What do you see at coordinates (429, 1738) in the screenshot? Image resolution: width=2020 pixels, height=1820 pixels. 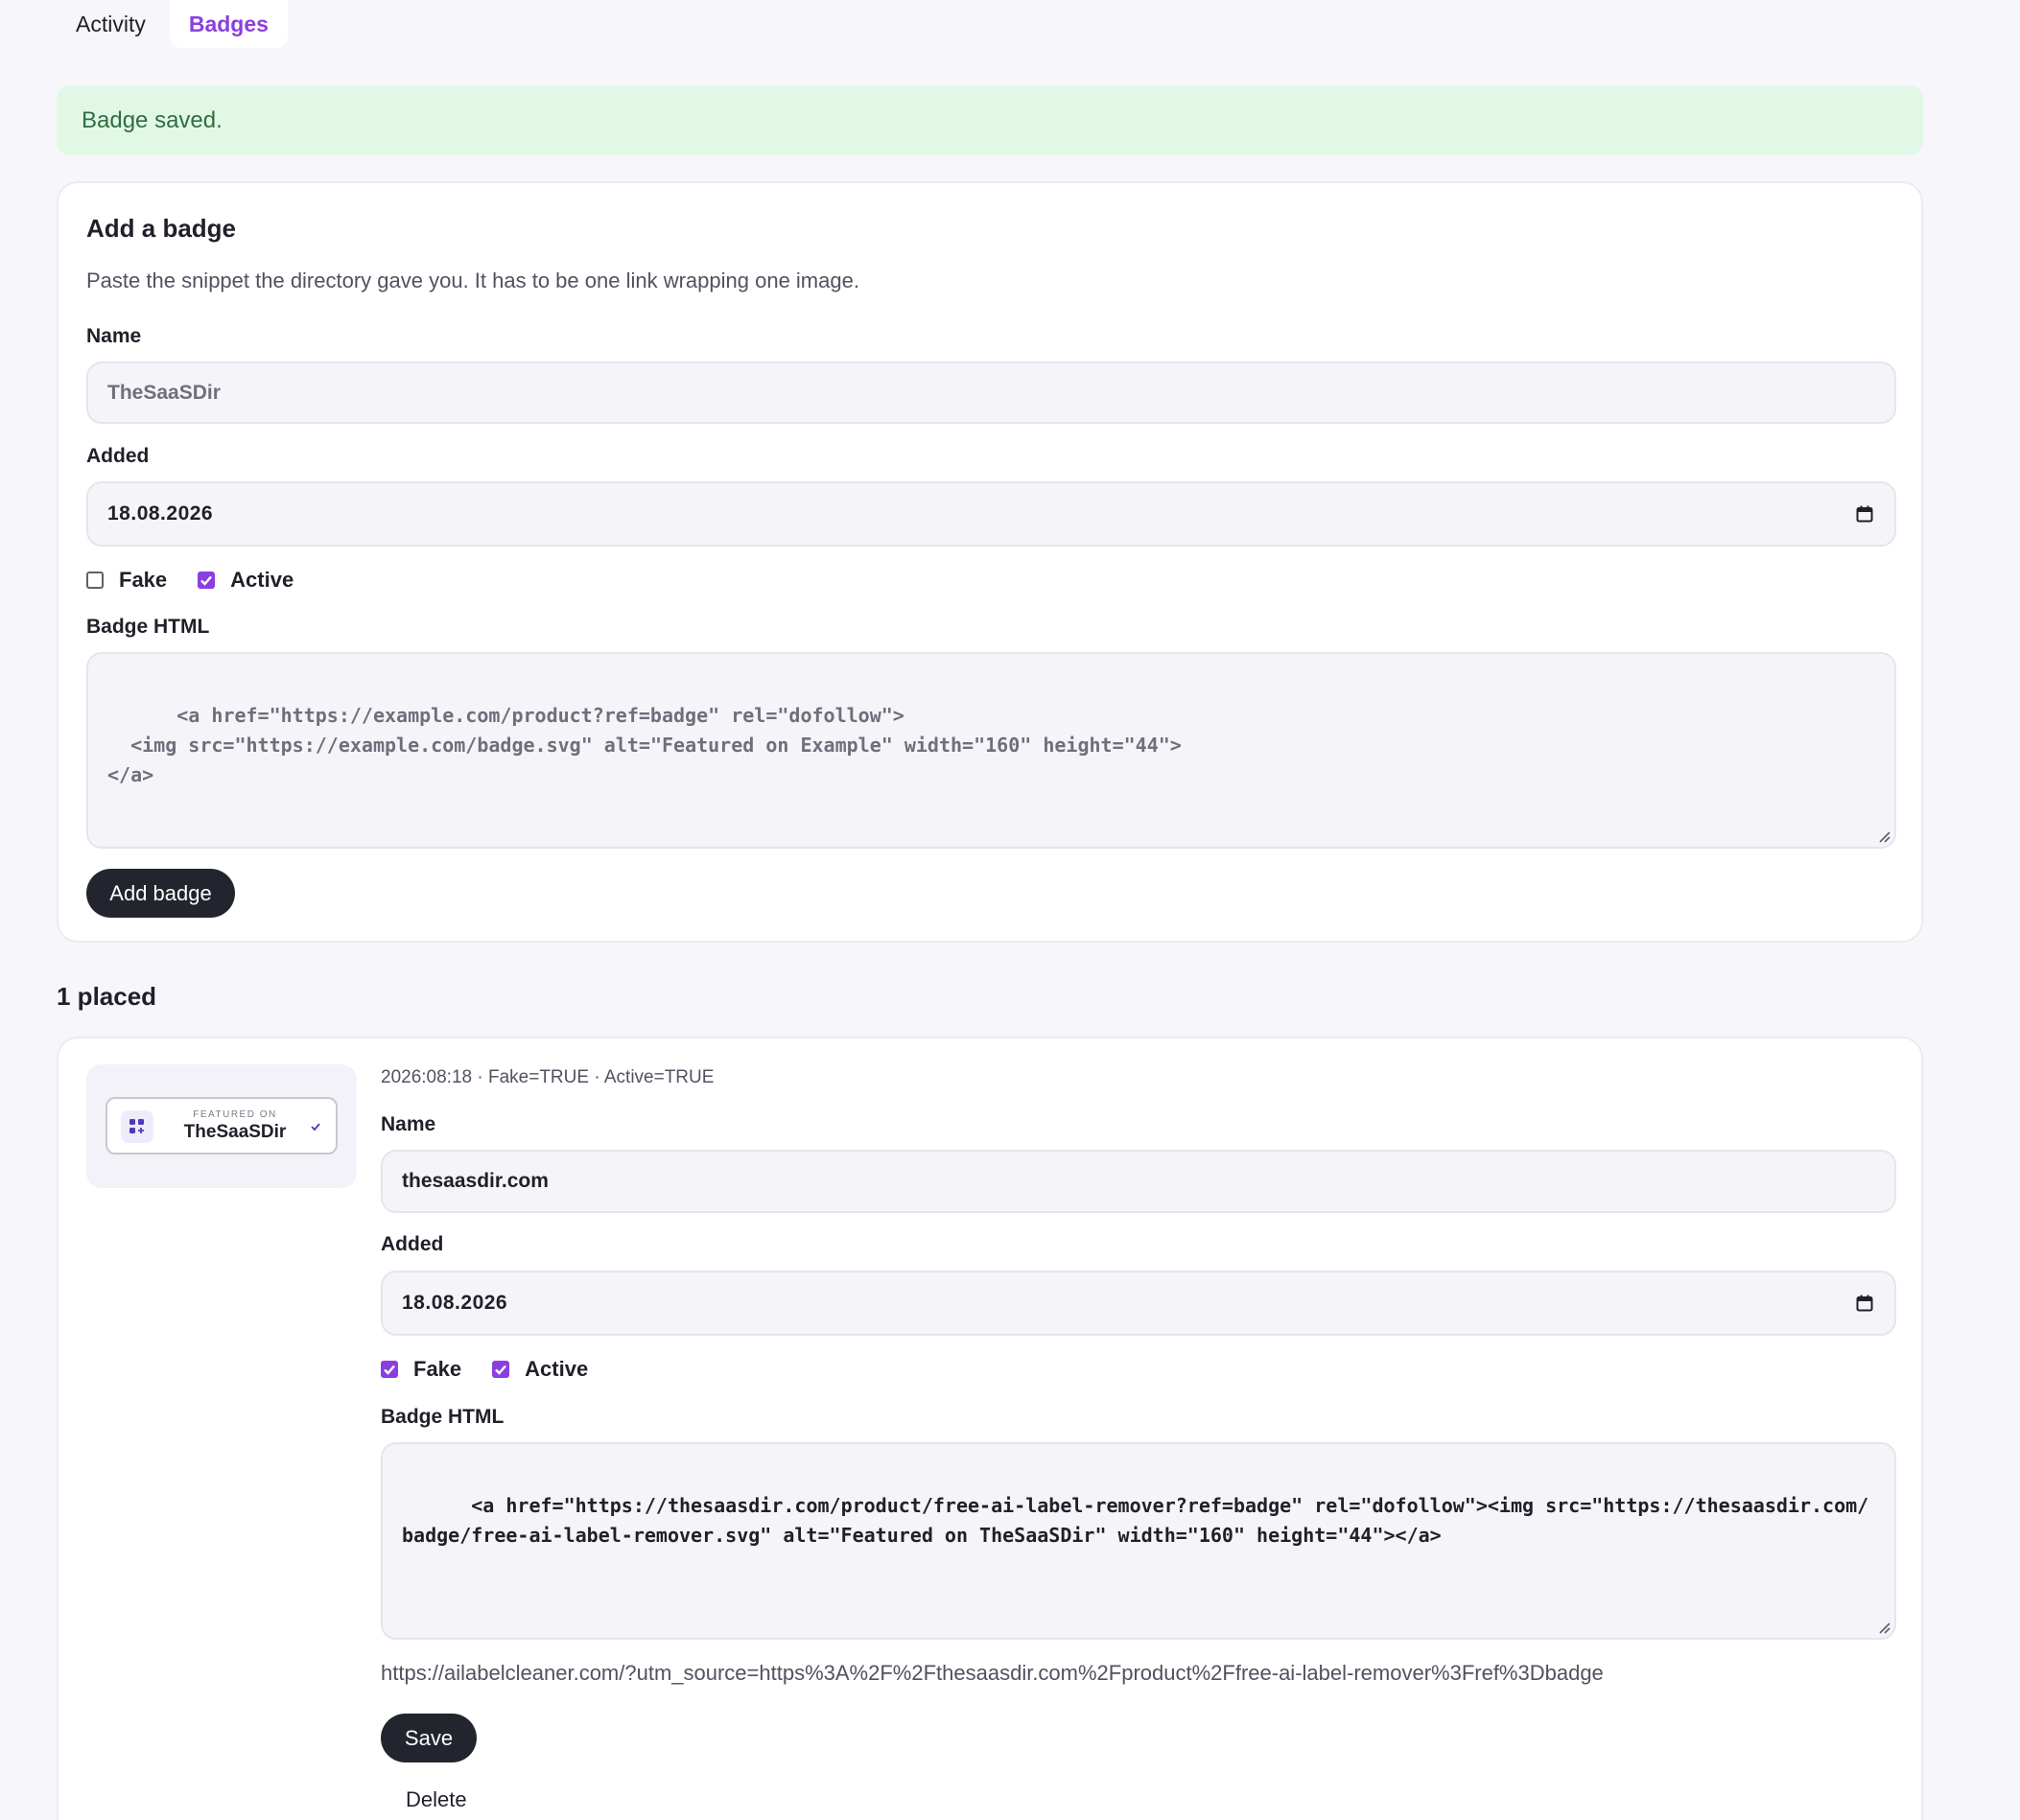 I see `save-button: Save` at bounding box center [429, 1738].